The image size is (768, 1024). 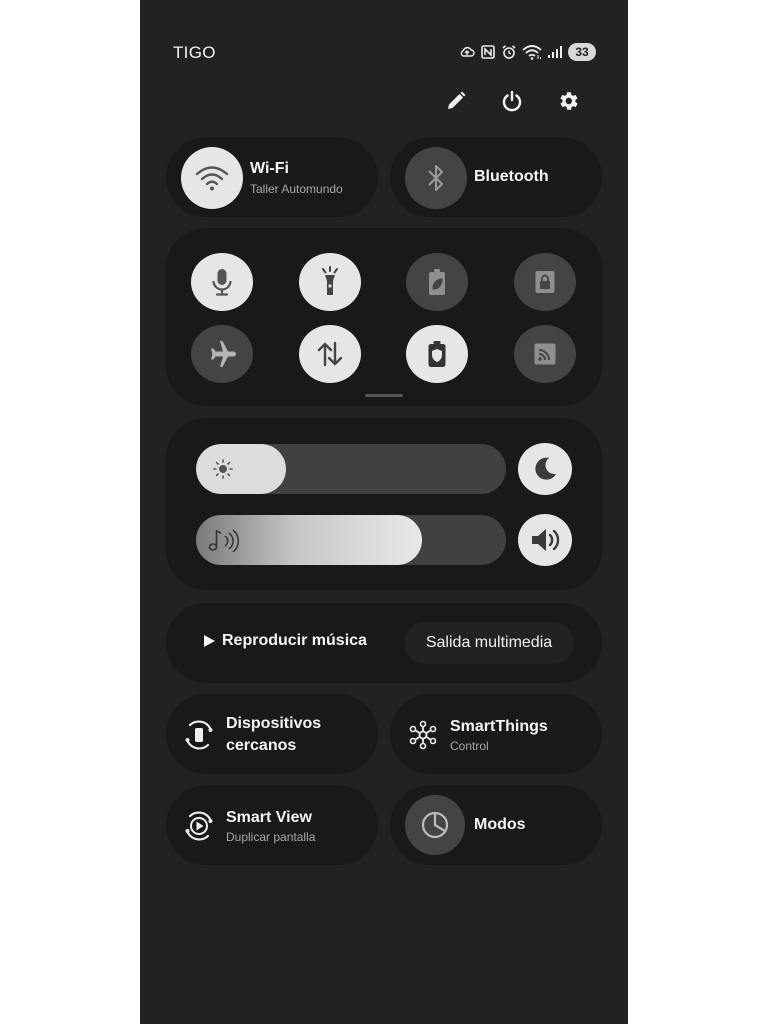 I want to click on smartthings-tile: SmartThings Control, so click(x=496, y=734).